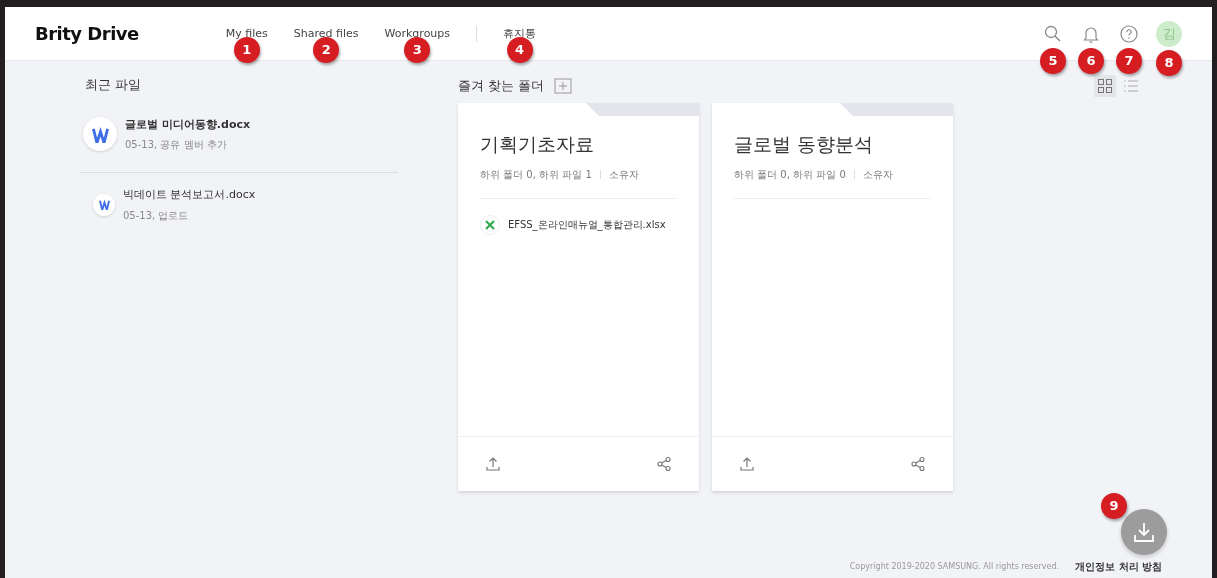 This screenshot has height=578, width=1217. I want to click on section-title: 최근 파일, so click(114, 85).